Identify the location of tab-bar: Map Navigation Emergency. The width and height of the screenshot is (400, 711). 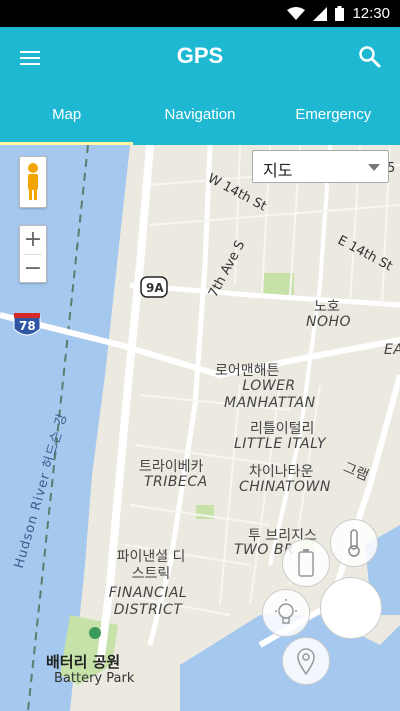
(200, 116).